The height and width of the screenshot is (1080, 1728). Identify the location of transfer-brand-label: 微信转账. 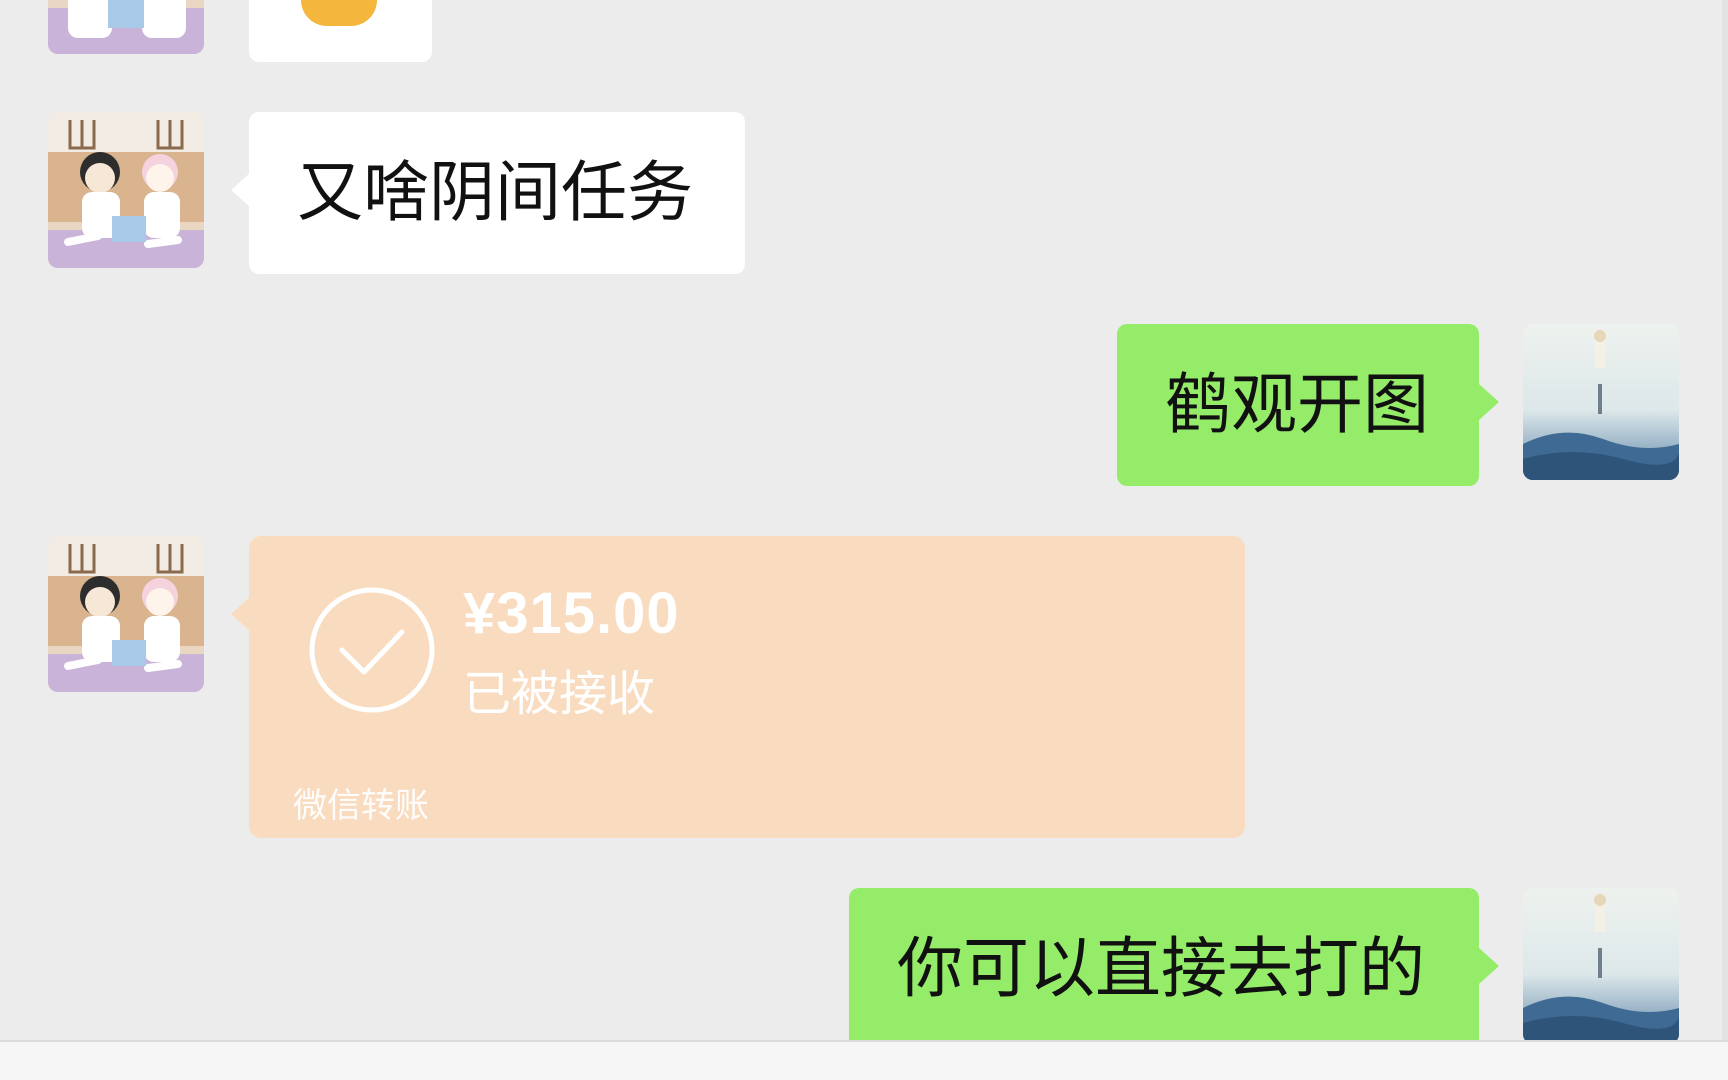
(361, 806).